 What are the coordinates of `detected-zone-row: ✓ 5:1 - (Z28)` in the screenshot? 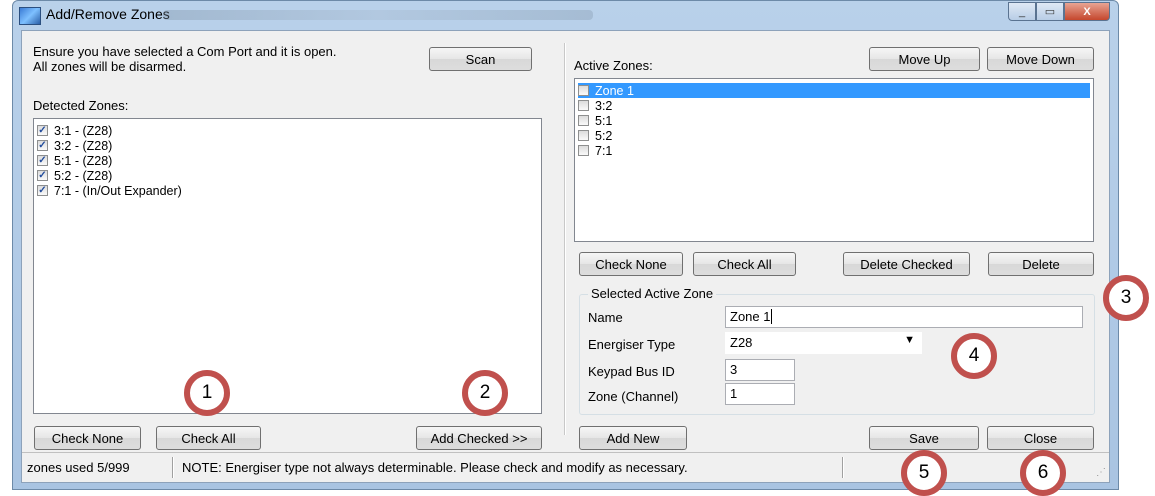 It's located at (74, 160).